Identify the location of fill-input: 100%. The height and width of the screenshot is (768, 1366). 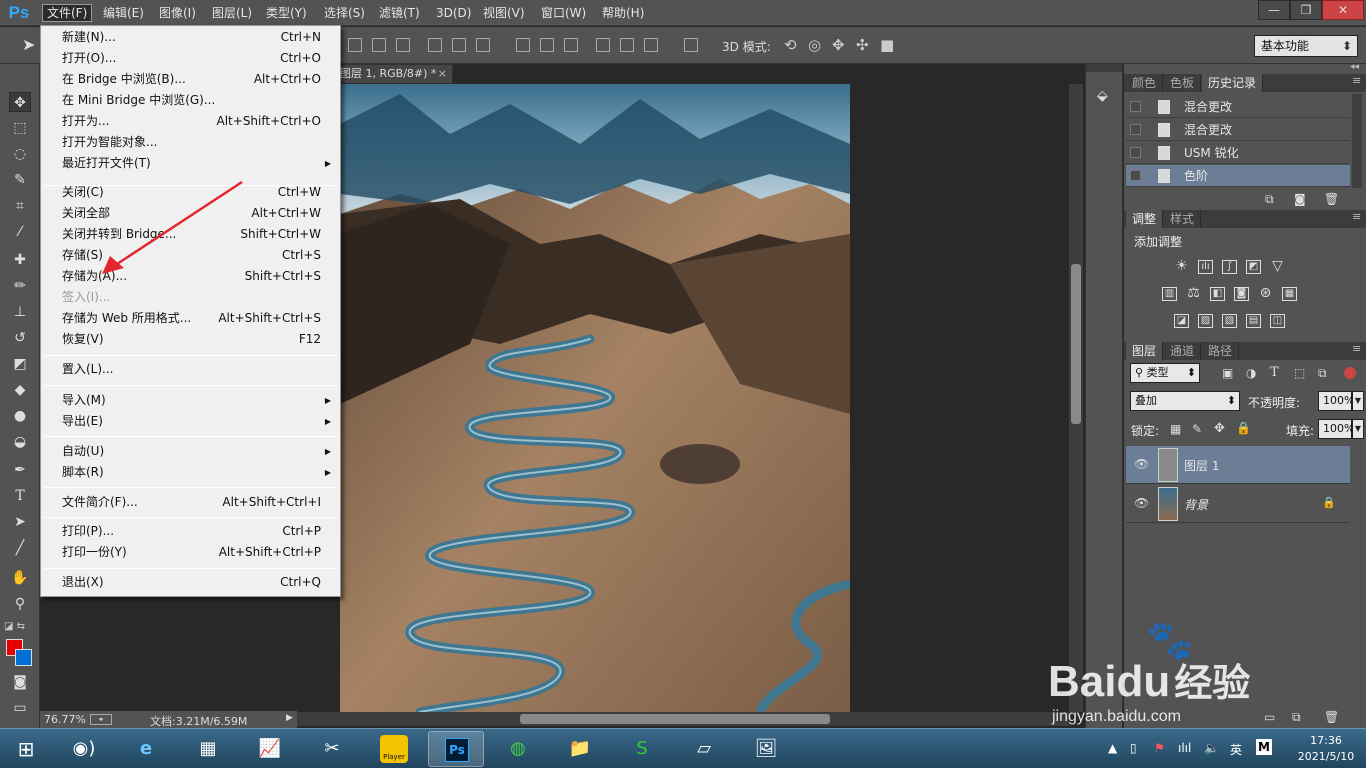
(1336, 429).